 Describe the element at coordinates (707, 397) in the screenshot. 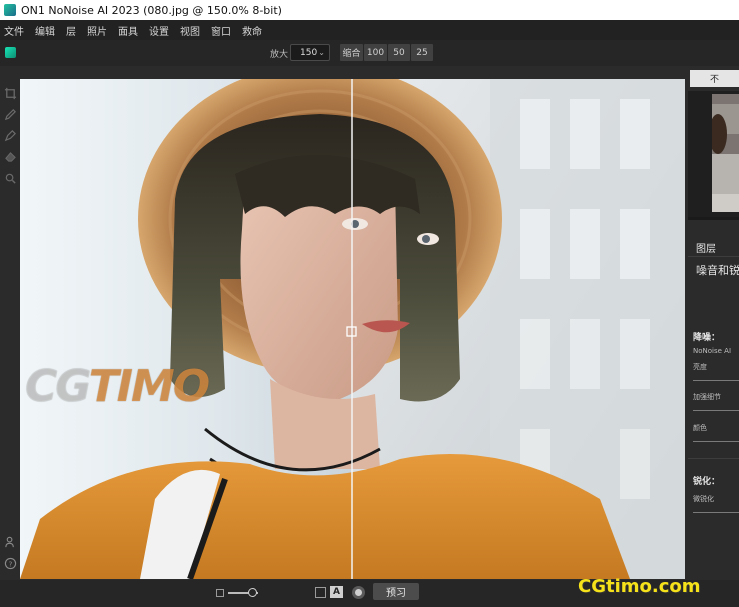

I see `enhance-detail-label: 加强细节` at that location.